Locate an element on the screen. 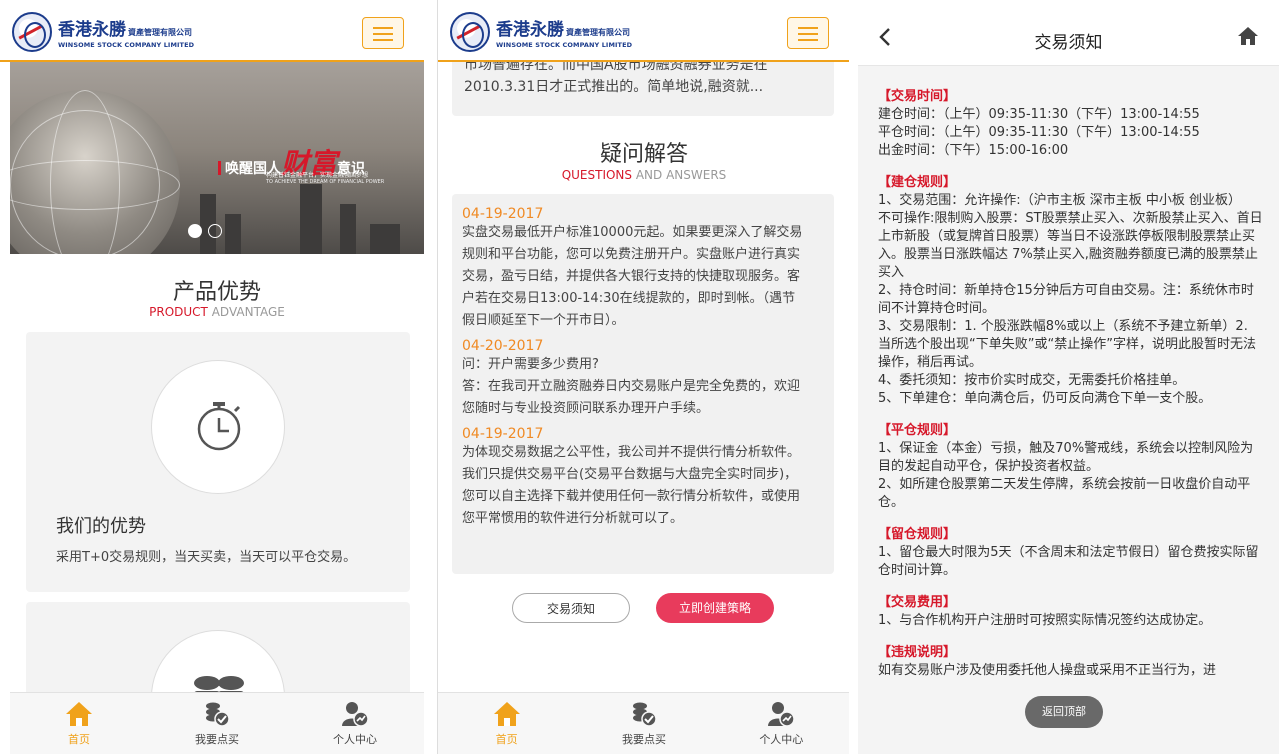  qa-line: 户若在交易日13:00-14:30在线提款的，即时到帐。（遇节 is located at coordinates (629, 298).